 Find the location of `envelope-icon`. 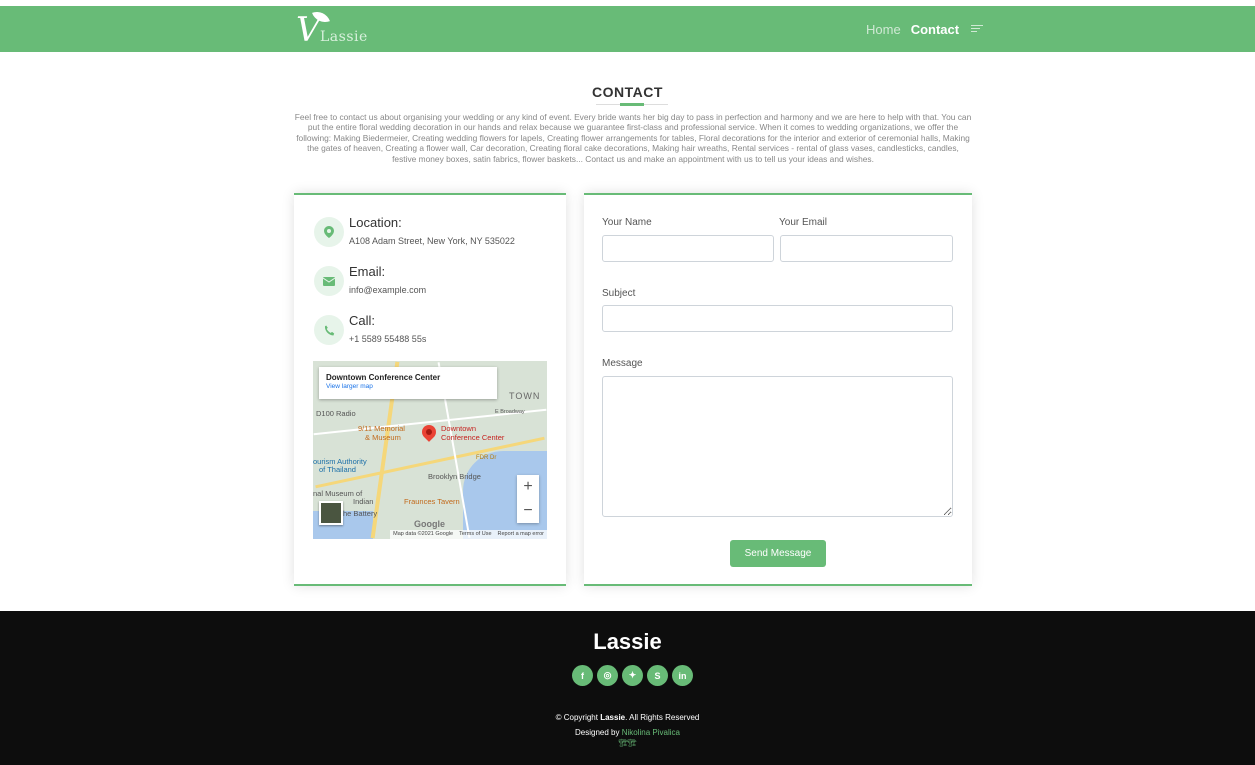

envelope-icon is located at coordinates (329, 281).